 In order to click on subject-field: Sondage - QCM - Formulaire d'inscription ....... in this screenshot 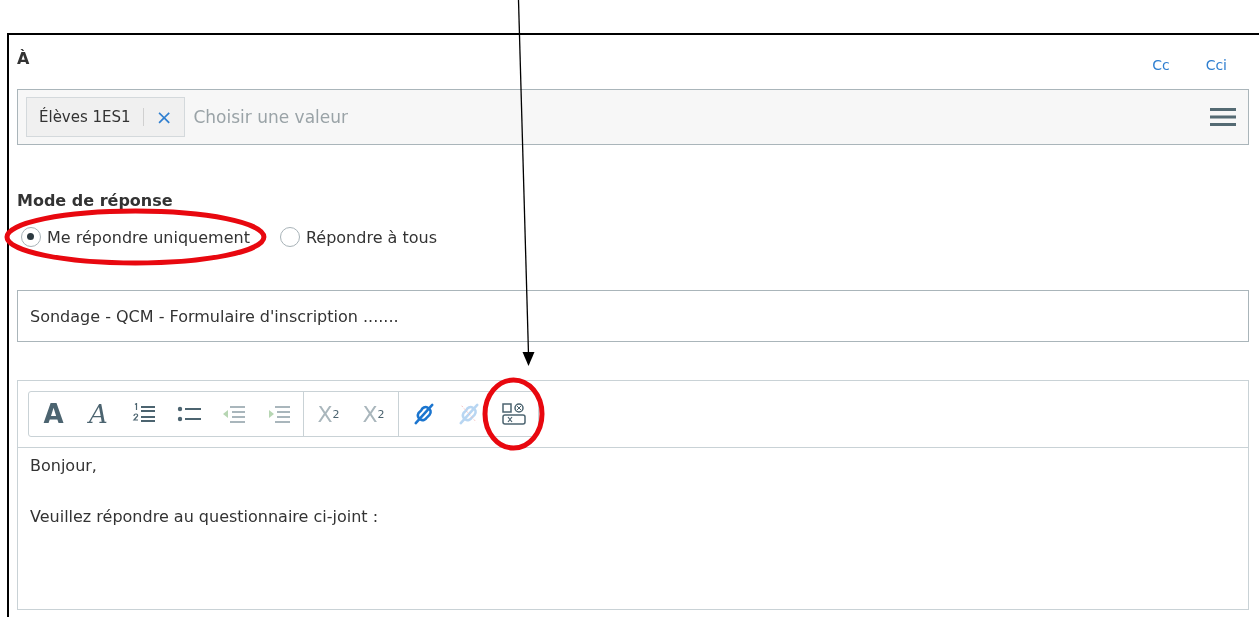, I will do `click(633, 316)`.